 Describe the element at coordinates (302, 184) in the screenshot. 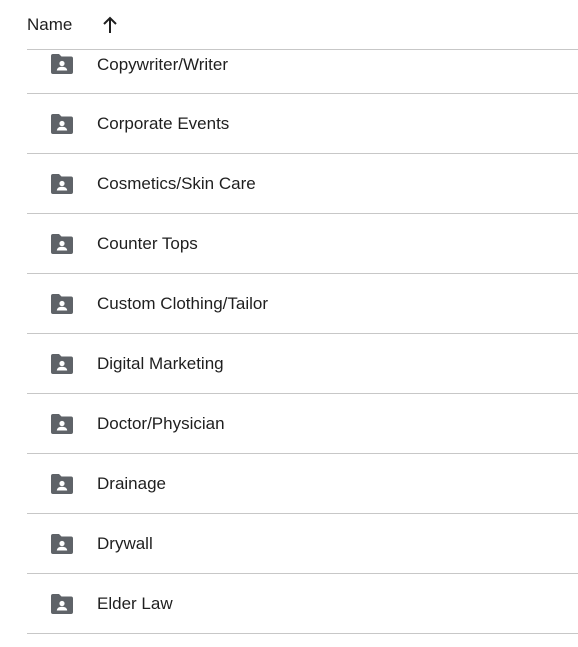

I see `folder-row: Cosmetics/Skin Care` at that location.